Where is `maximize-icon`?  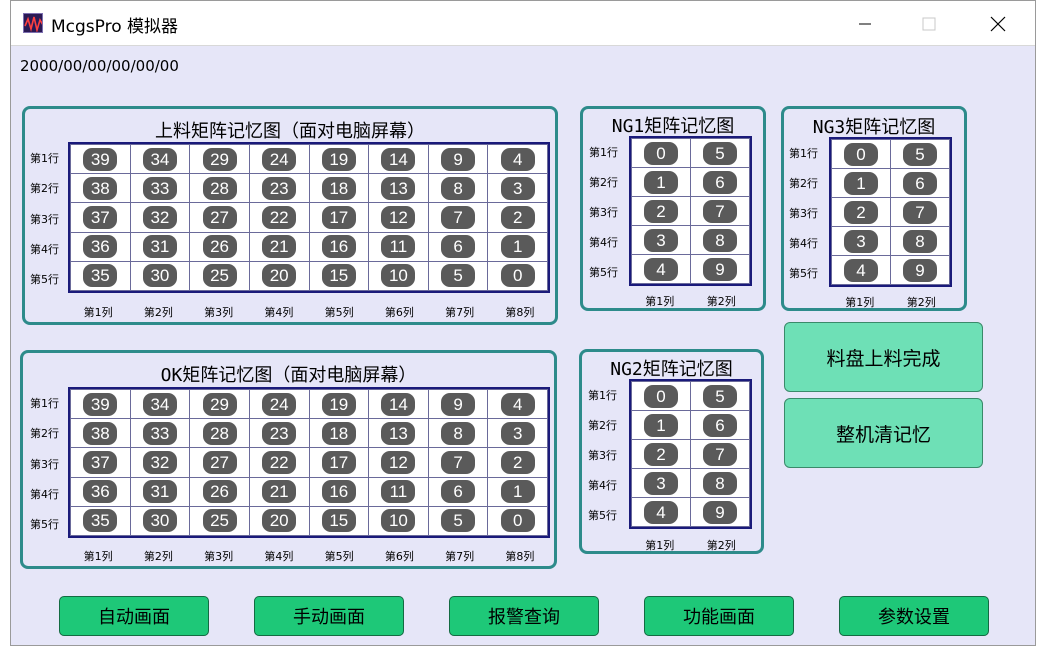
maximize-icon is located at coordinates (929, 24).